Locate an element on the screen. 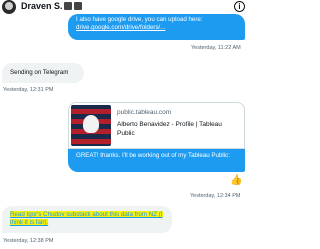  avatar is located at coordinates (9, 7).